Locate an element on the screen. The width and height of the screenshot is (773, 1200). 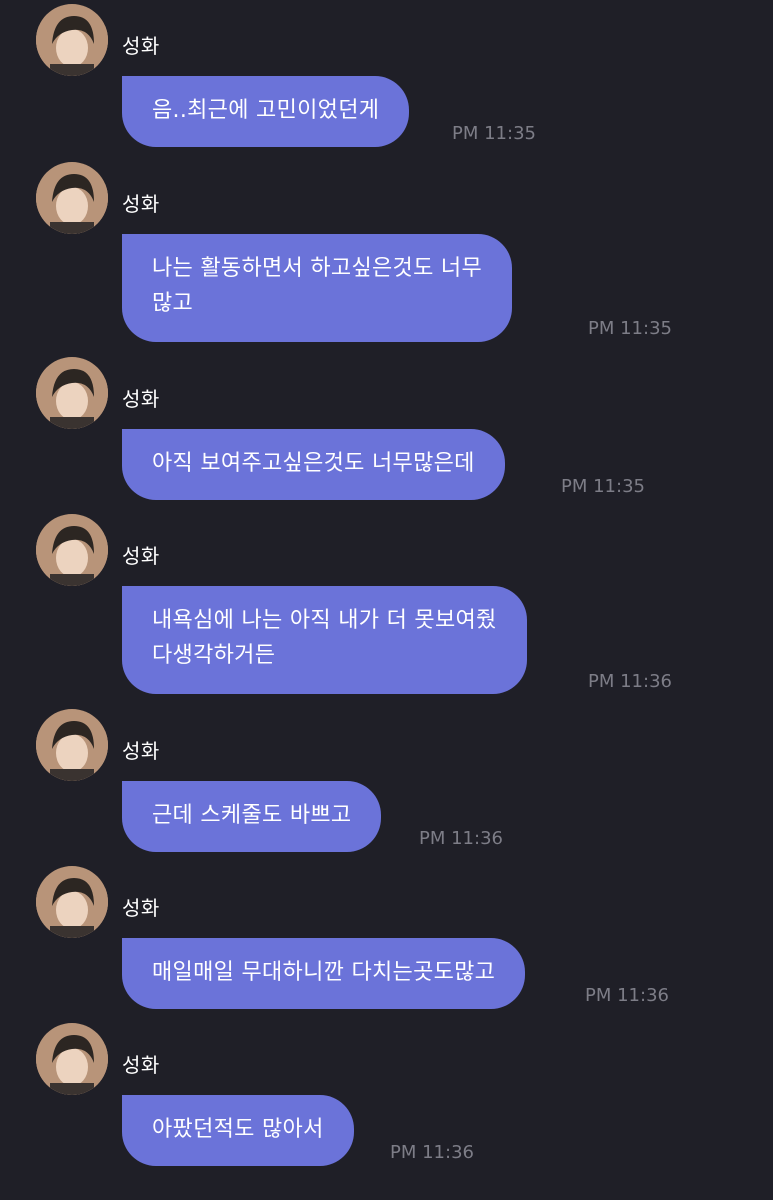
message-bubble: 근데 스케줄도 바쁘고 is located at coordinates (252, 816).